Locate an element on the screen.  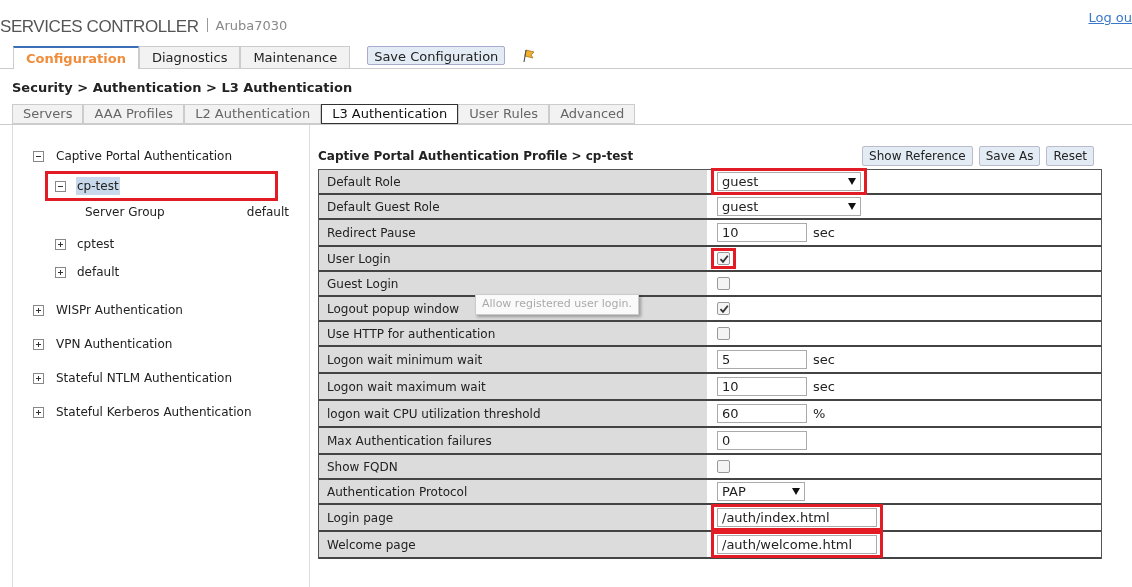
field-label: logon wait CPU utilization threshold is located at coordinates (514, 413).